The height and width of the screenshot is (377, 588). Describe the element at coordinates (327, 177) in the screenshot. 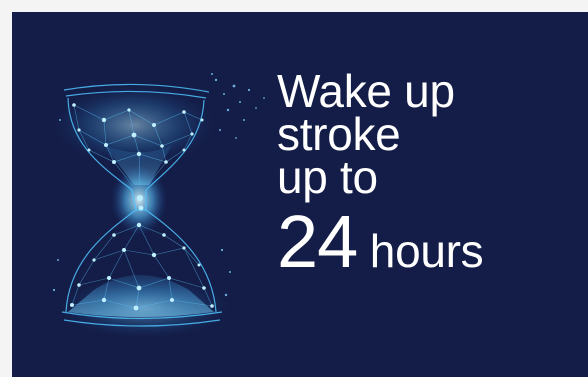

I see `headline-line-3: up to` at that location.